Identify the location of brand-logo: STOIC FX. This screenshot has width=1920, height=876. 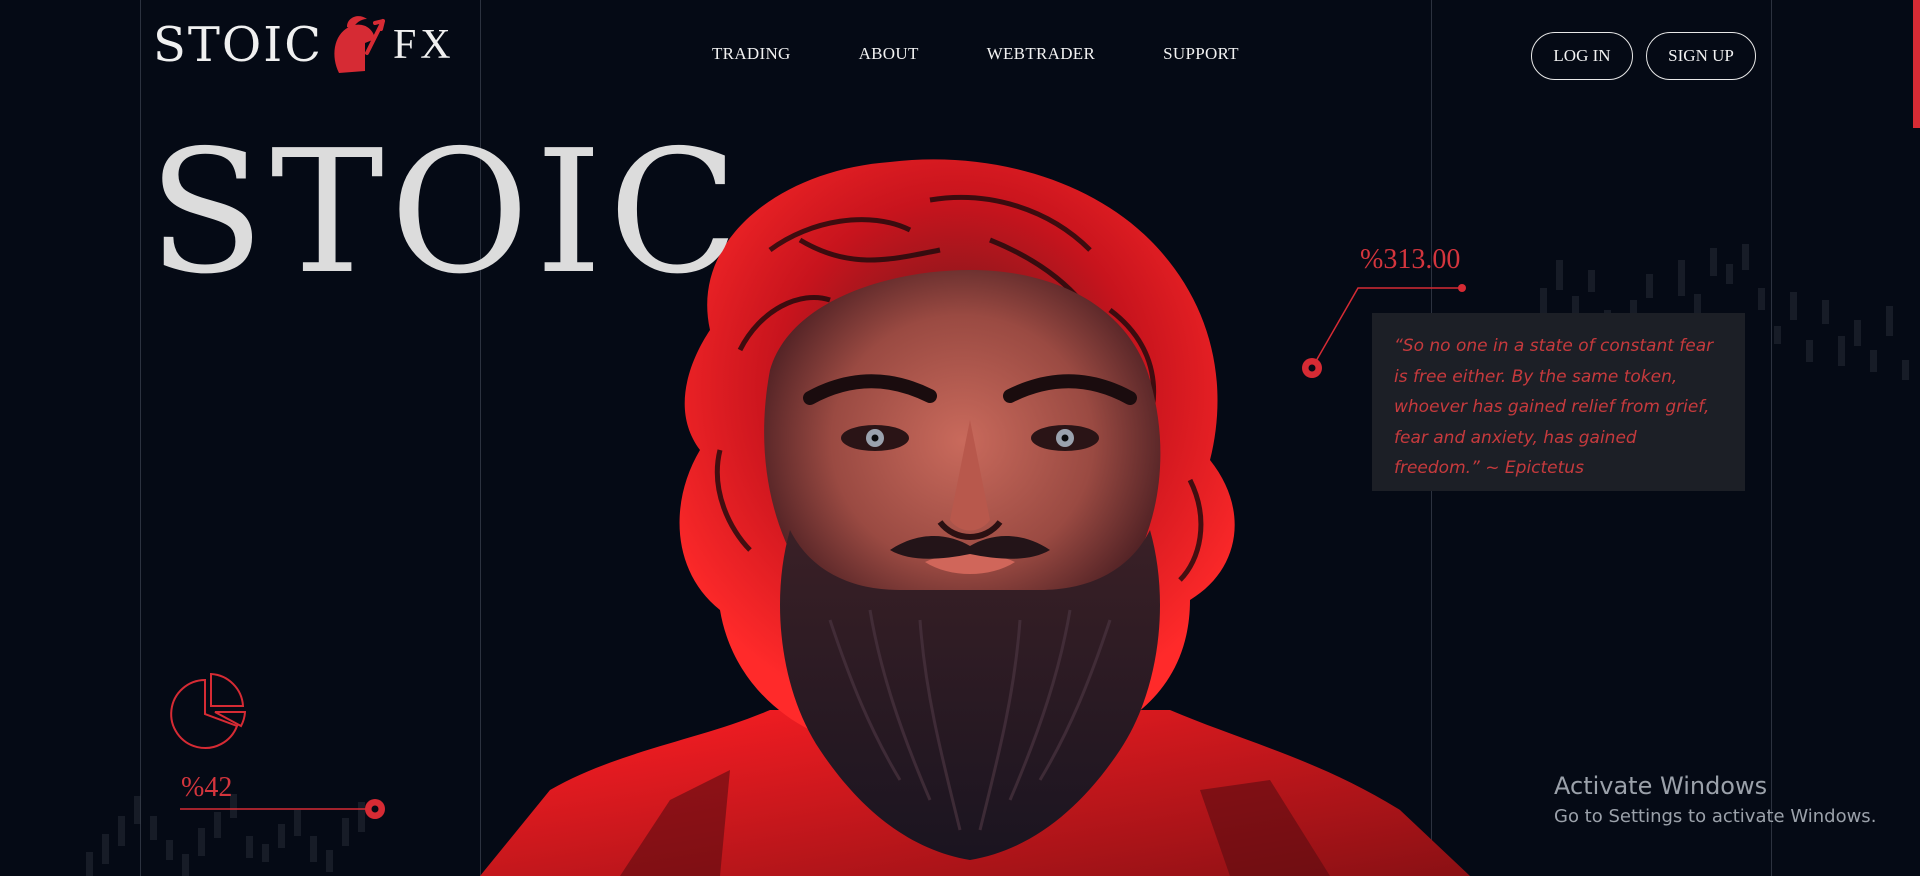
(304, 45).